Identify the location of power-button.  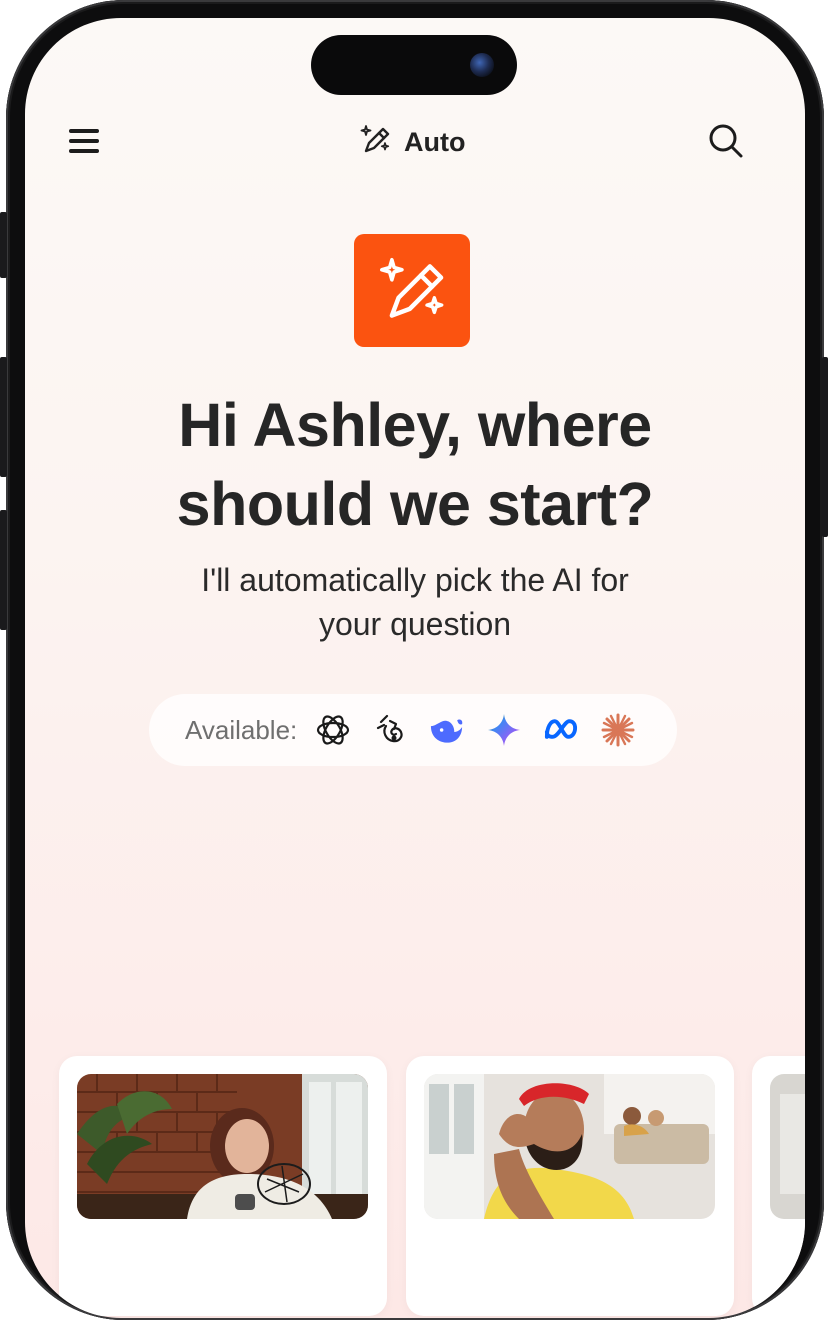
(825, 447).